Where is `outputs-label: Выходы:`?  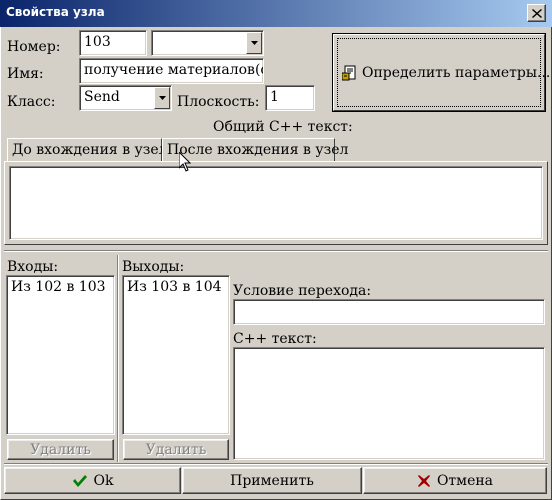 outputs-label: Выходы: is located at coordinates (153, 267).